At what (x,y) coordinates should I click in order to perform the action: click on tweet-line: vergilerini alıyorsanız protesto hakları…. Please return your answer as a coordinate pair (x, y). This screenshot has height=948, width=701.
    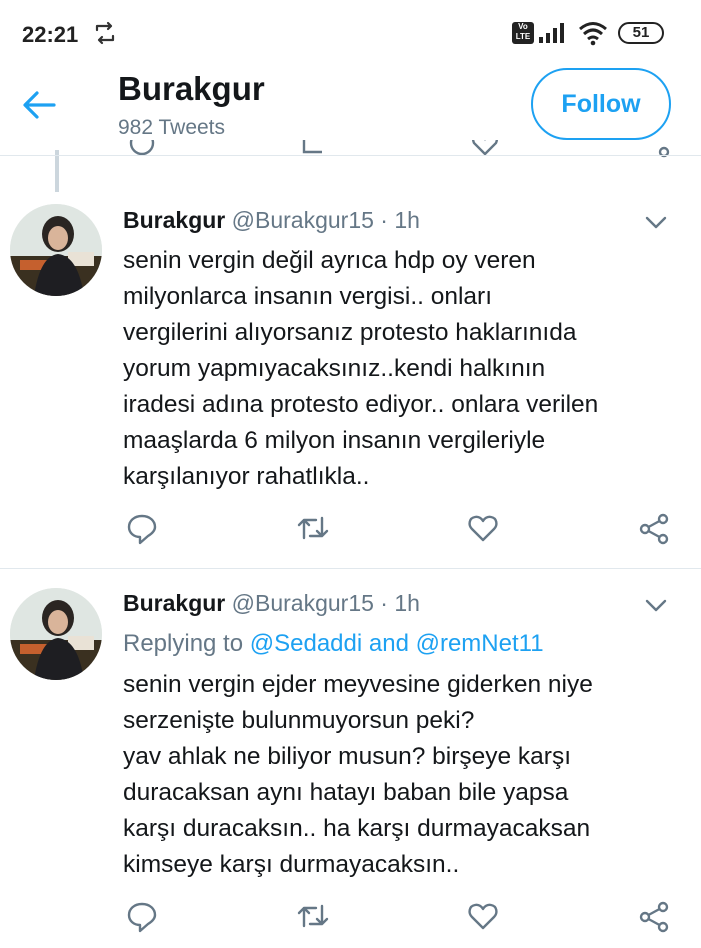
    Looking at the image, I should click on (350, 332).